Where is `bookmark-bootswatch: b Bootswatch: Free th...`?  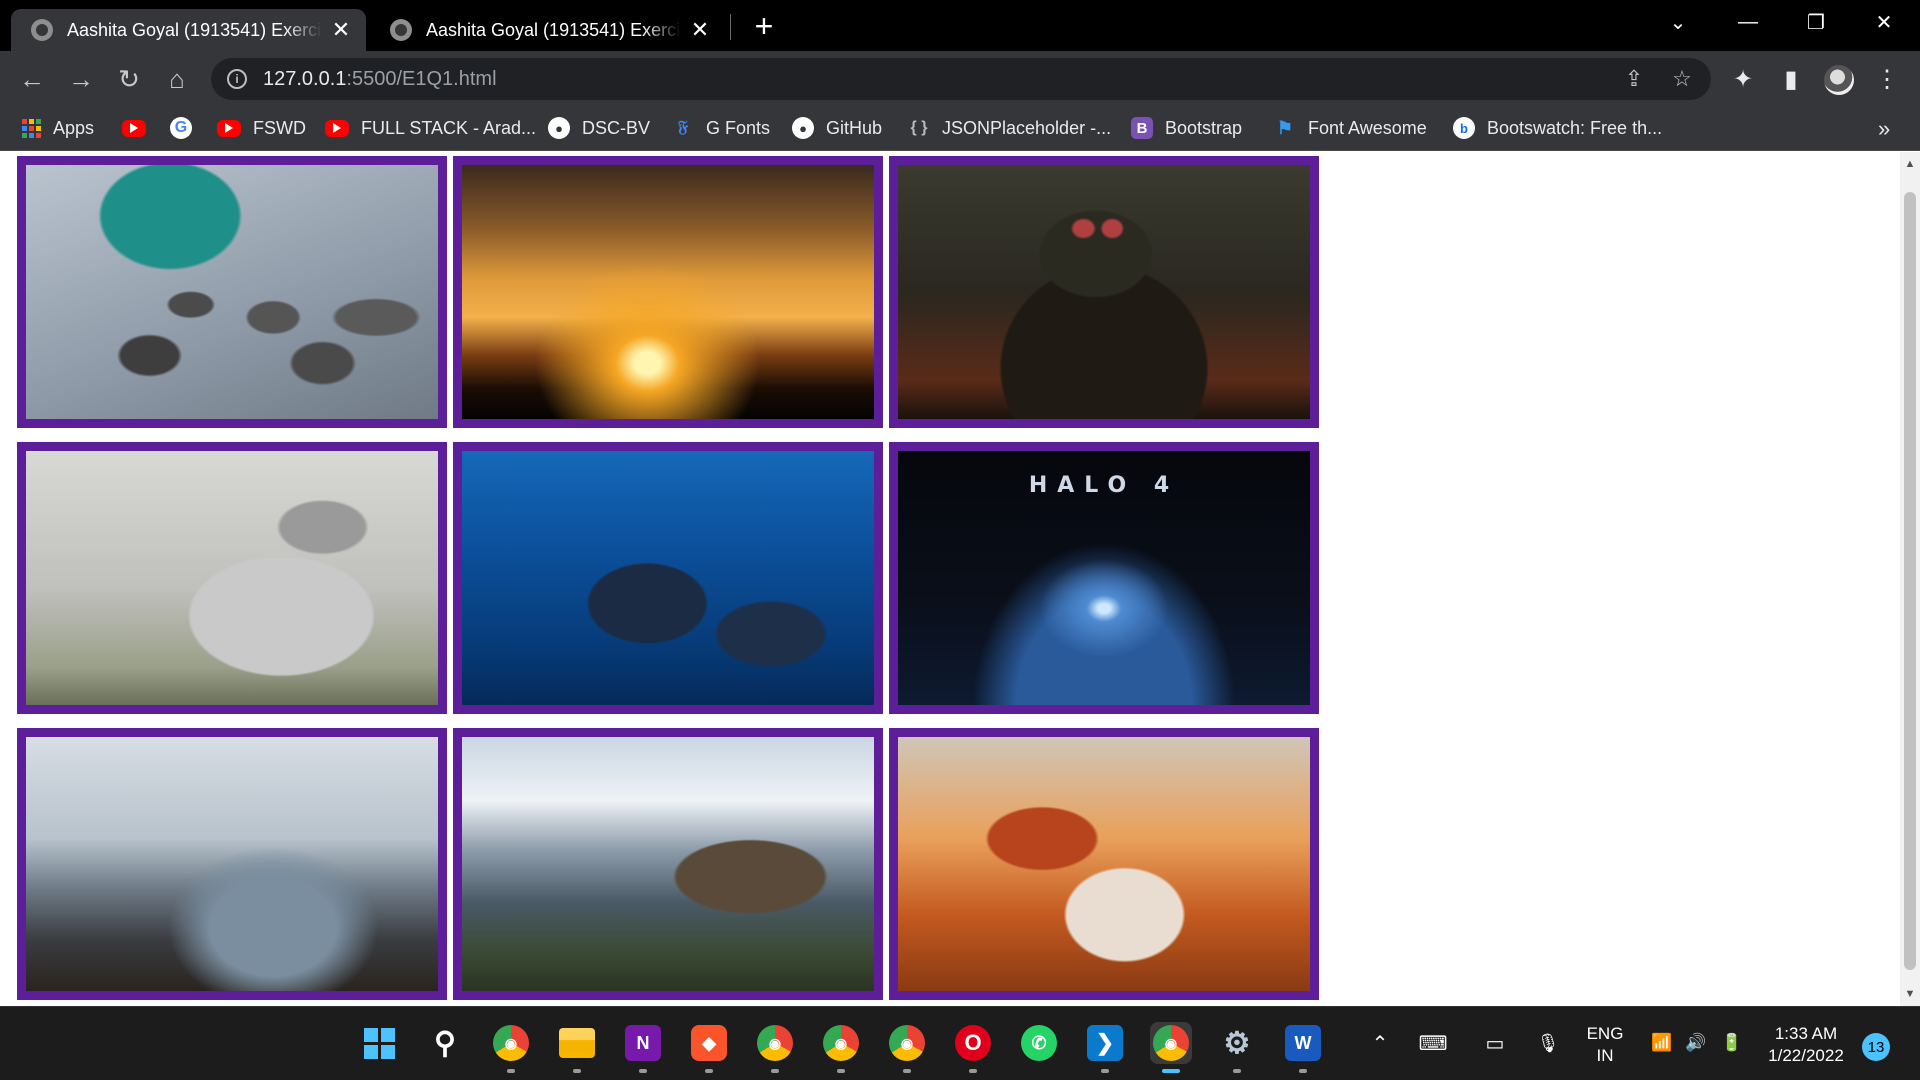
bookmark-bootswatch: b Bootswatch: Free th... is located at coordinates (1557, 128).